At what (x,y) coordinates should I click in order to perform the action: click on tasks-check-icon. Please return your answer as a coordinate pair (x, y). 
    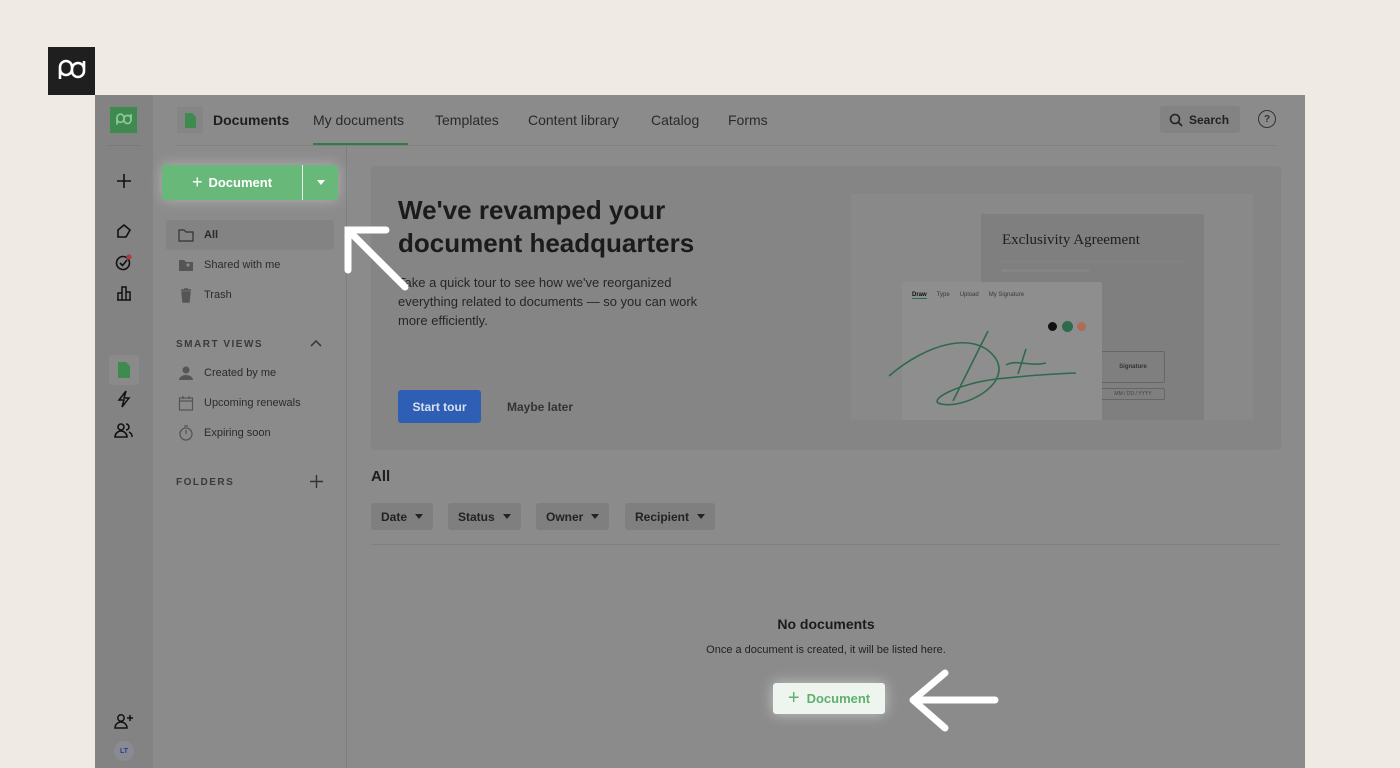
    Looking at the image, I should click on (124, 262).